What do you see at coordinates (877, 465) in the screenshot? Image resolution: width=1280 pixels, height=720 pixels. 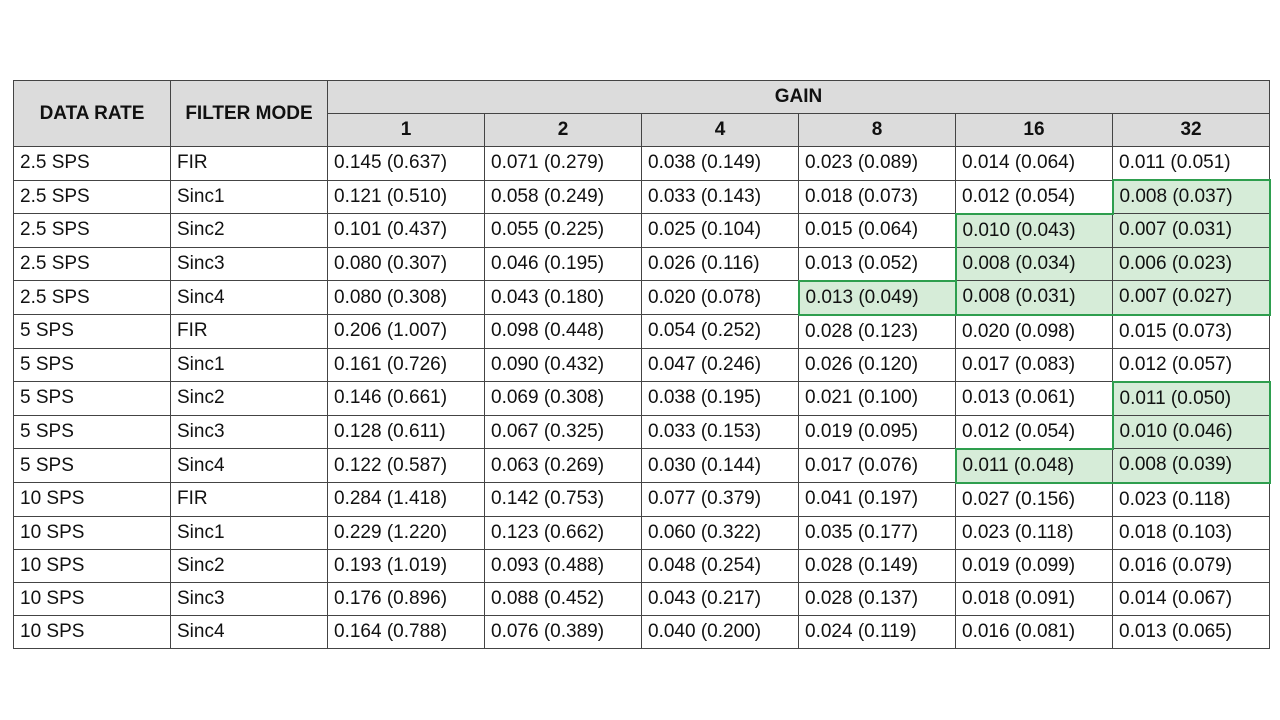 I see `cell-noise-gain-8: 0.017 (0.076)` at bounding box center [877, 465].